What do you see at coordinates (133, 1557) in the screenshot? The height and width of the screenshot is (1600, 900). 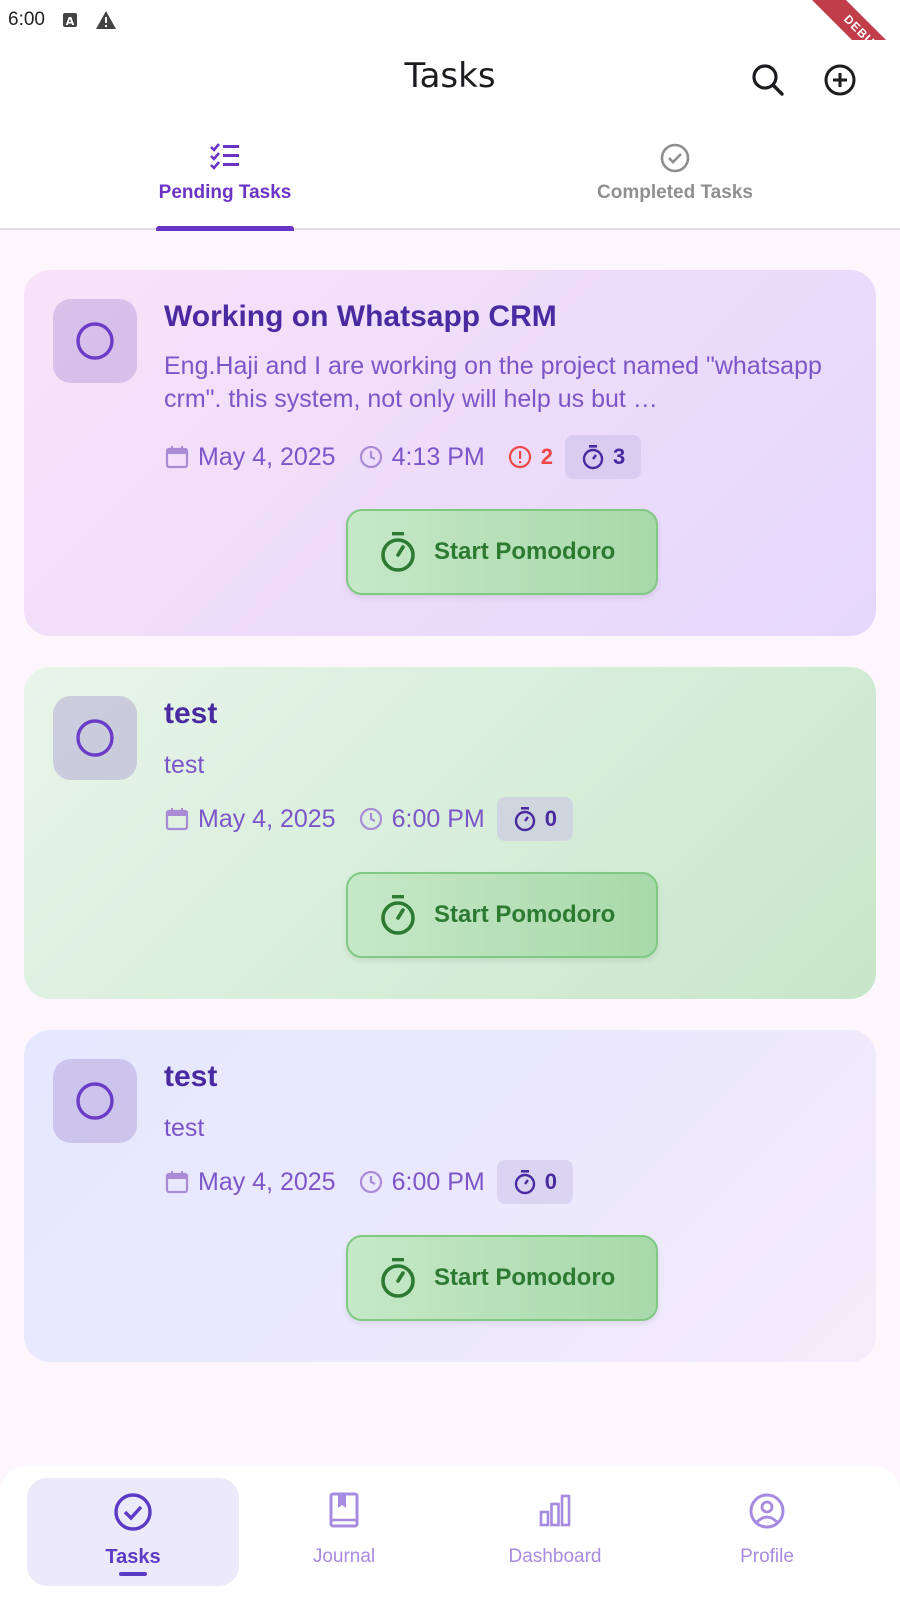 I see `nav-label: Tasks` at bounding box center [133, 1557].